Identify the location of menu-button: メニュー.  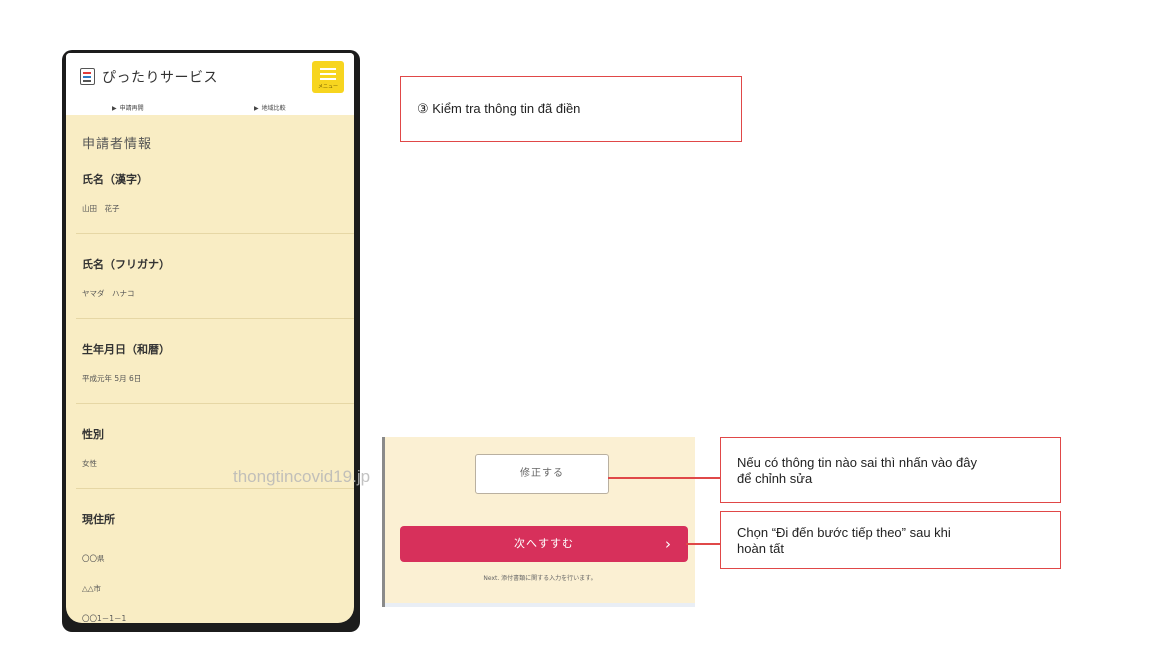
(328, 77).